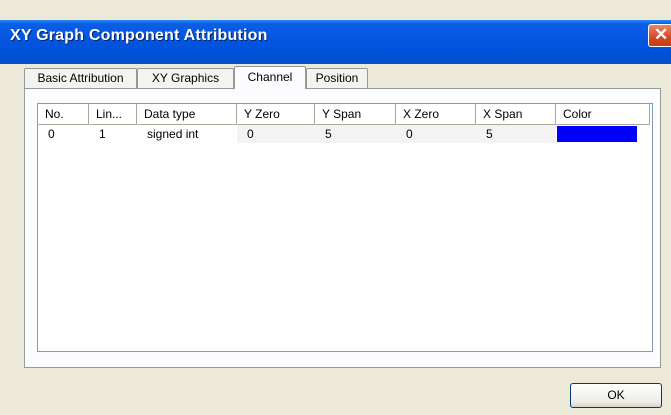 Image resolution: width=671 pixels, height=415 pixels. I want to click on table-row: 0 1 signed int 0 5 0 5, so click(345, 134).